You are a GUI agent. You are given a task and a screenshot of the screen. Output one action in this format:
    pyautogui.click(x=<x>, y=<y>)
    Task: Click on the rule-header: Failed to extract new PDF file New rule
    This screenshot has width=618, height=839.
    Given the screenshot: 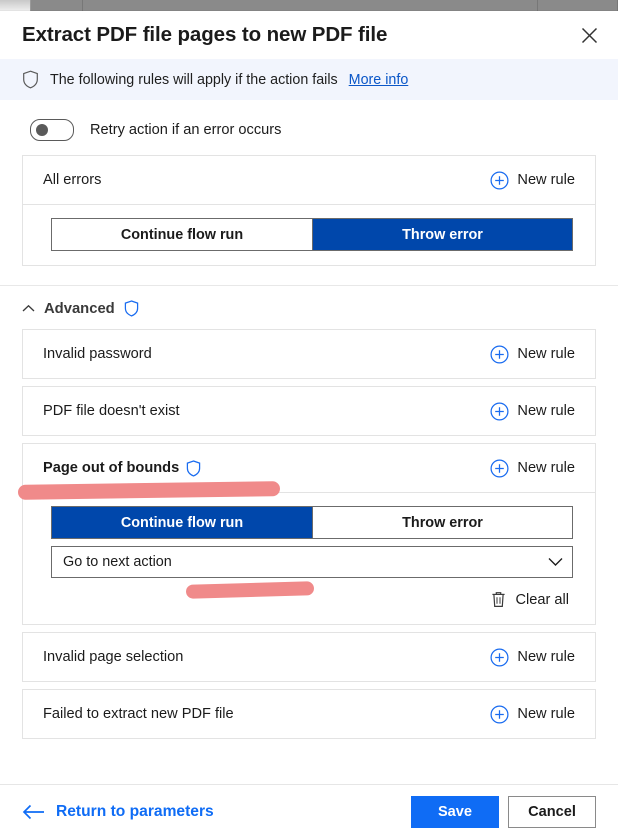 What is the action you would take?
    pyautogui.click(x=309, y=714)
    